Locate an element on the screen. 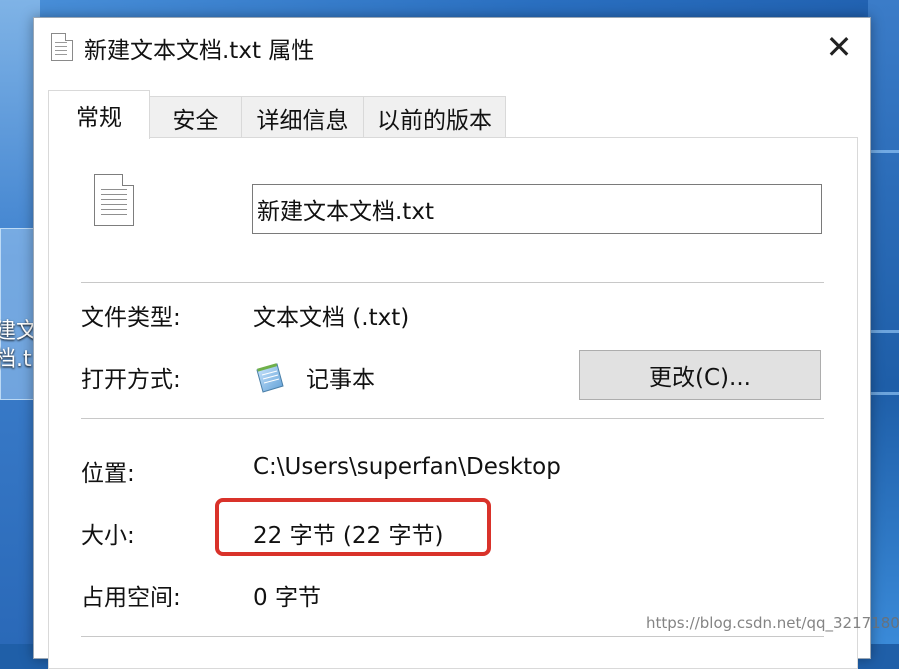  disk-size-value: 0 字节 is located at coordinates (287, 598).